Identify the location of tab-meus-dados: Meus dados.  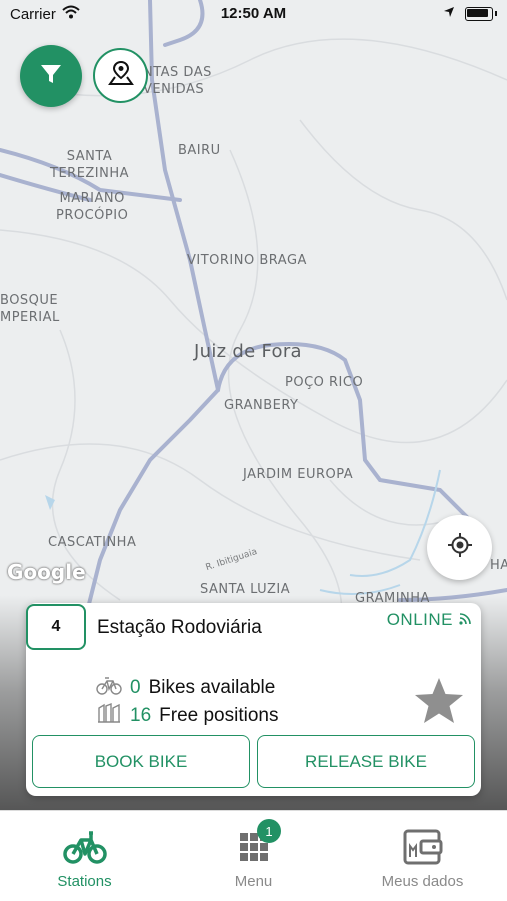
(422, 856).